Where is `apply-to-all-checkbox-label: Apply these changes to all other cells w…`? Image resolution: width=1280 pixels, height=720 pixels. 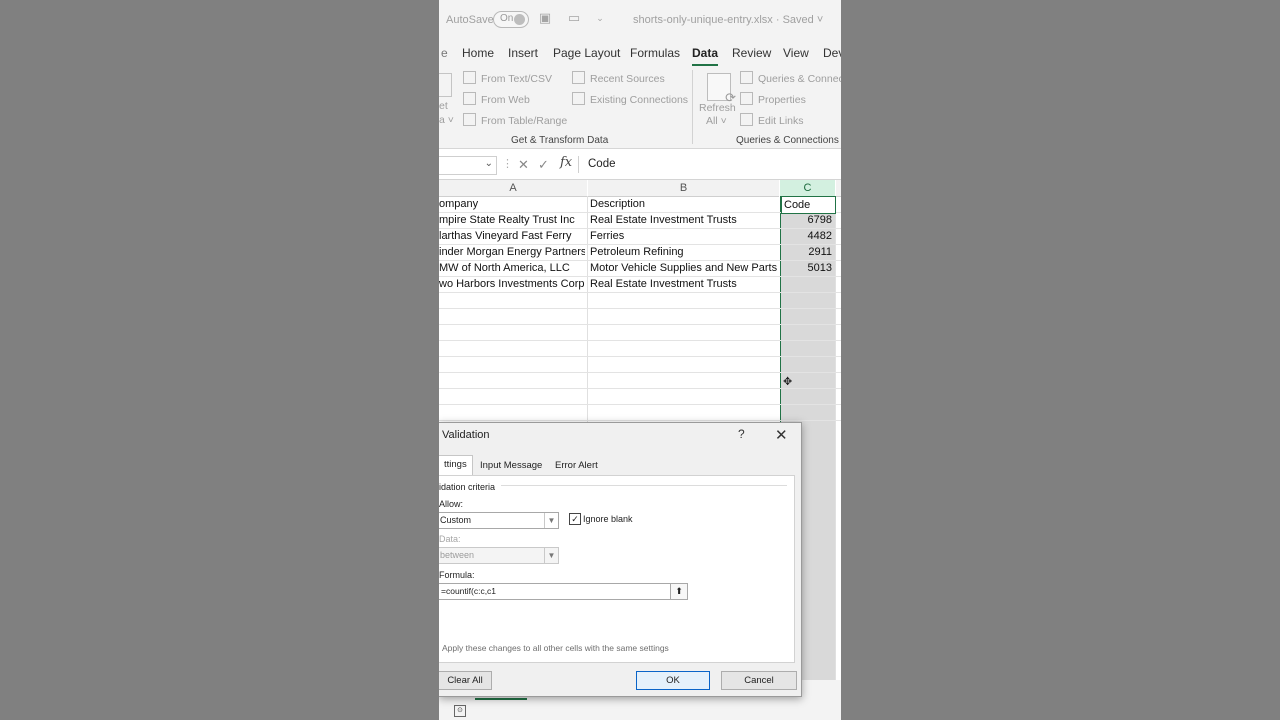
apply-to-all-checkbox-label: Apply these changes to all other cells w… is located at coordinates (555, 648).